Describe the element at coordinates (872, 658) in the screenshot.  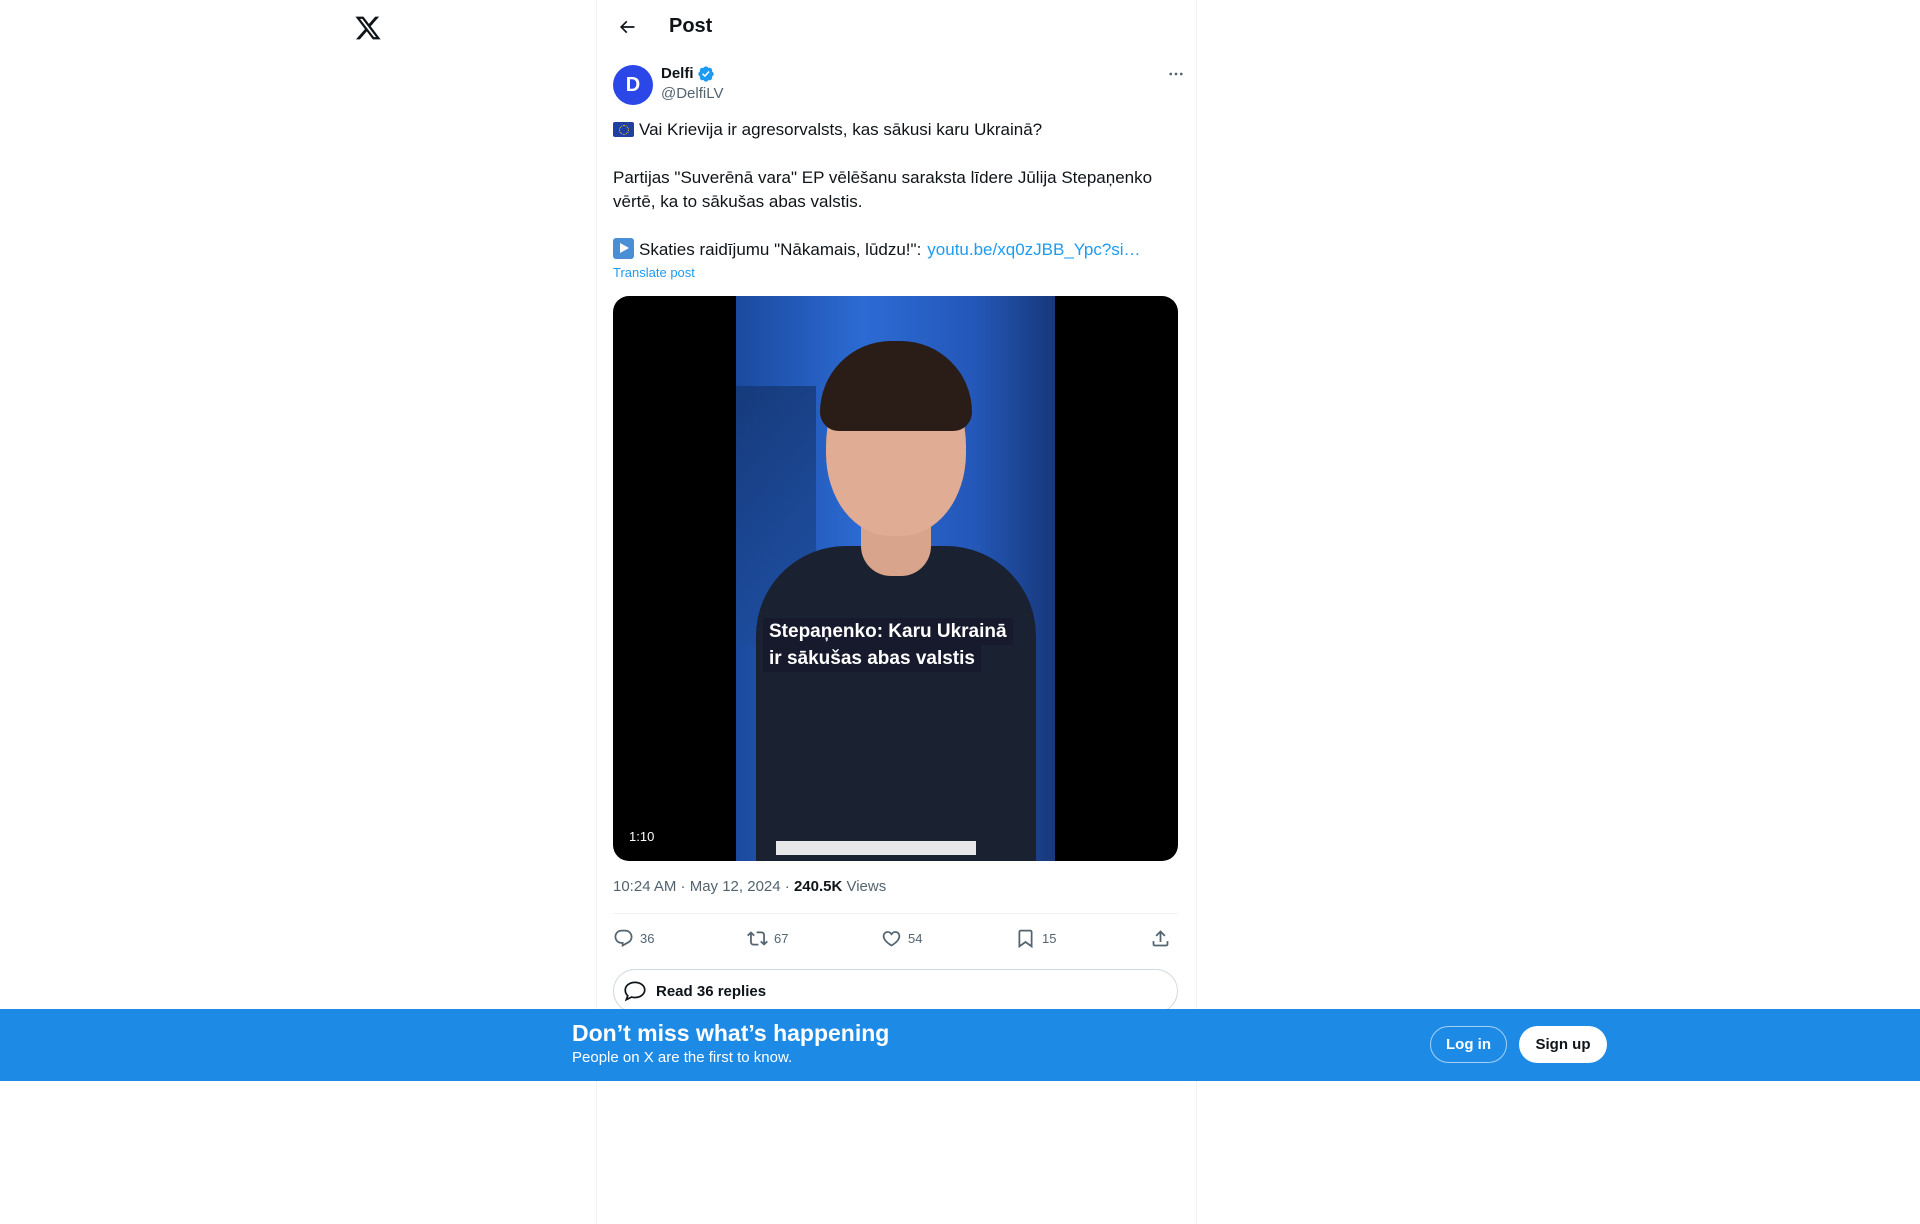
I see `video-caption-line2: ir sākušas abas valstis` at that location.